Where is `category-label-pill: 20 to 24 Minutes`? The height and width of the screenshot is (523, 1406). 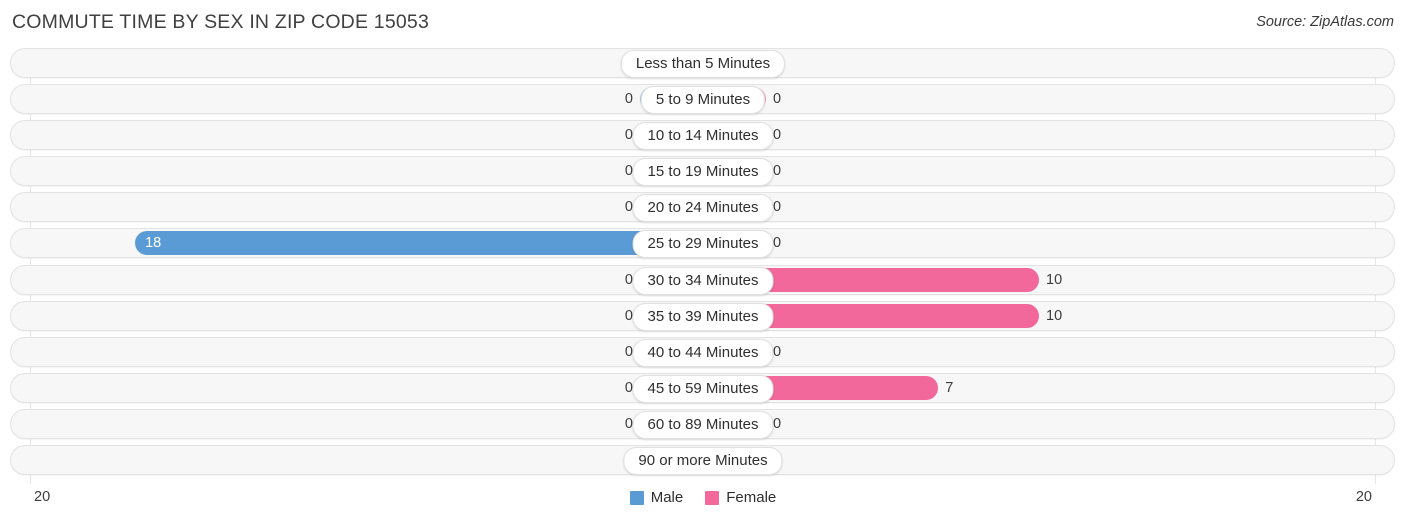 category-label-pill: 20 to 24 Minutes is located at coordinates (703, 208).